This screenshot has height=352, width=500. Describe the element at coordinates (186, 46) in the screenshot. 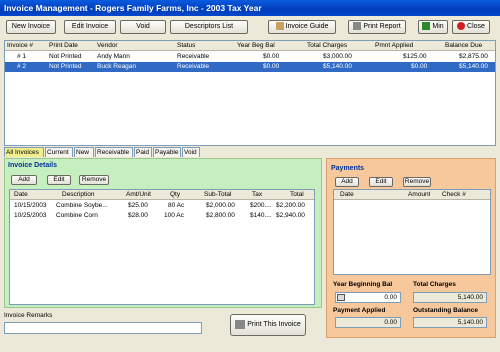

I see `col-header: Status` at that location.